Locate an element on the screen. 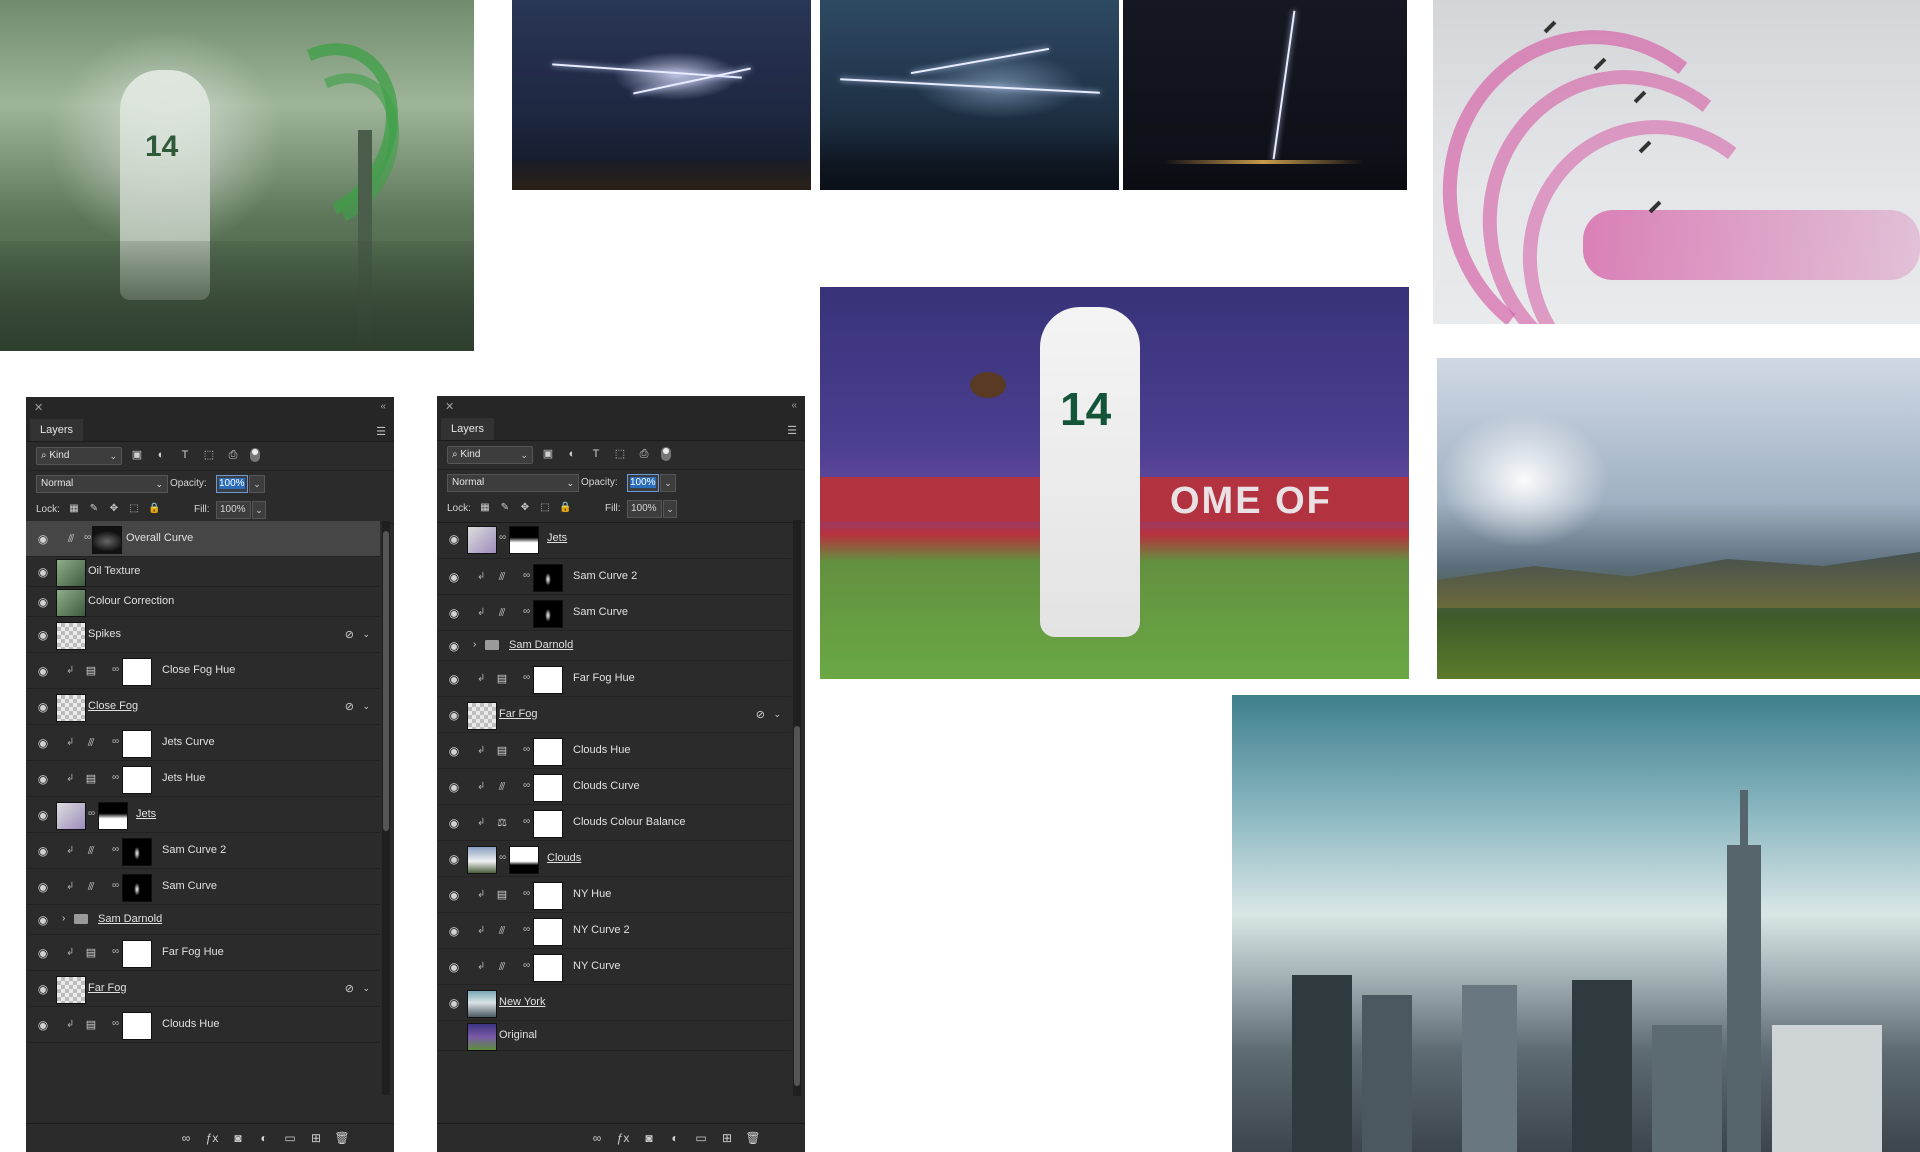 Image resolution: width=1920 pixels, height=1152 pixels. filter-toggle is located at coordinates (666, 454).